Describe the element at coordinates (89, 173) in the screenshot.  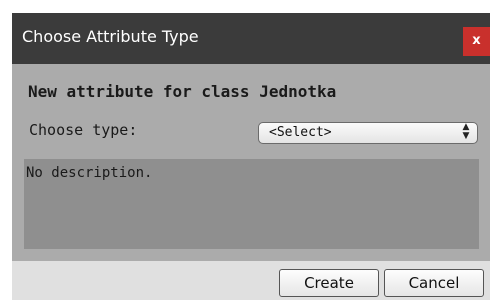
I see `description-text: No description.` at that location.